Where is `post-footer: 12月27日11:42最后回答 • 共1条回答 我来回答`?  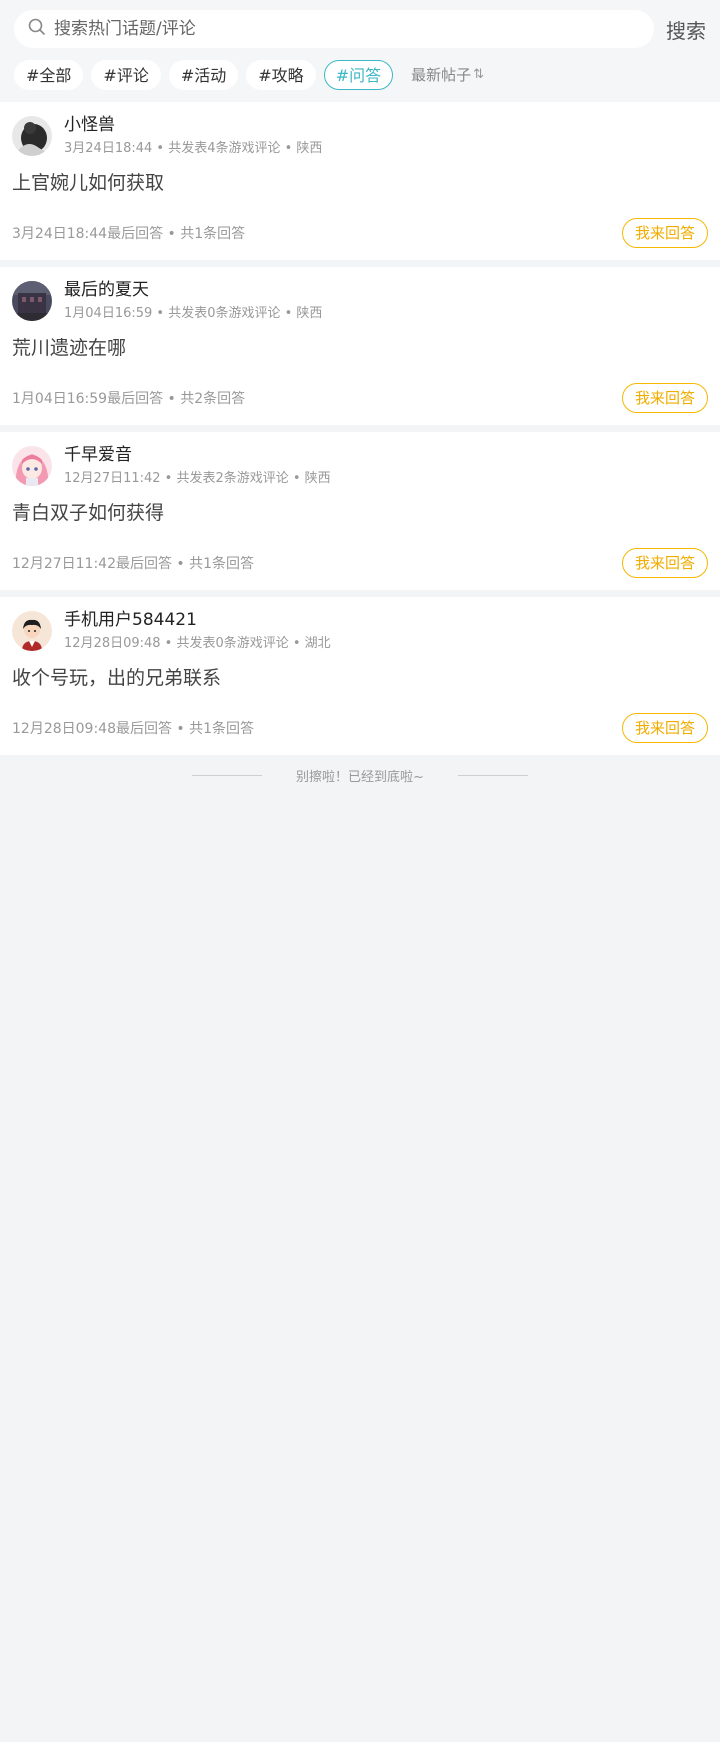 post-footer: 12月27日11:42最后回答 • 共1条回答 我来回答 is located at coordinates (360, 563).